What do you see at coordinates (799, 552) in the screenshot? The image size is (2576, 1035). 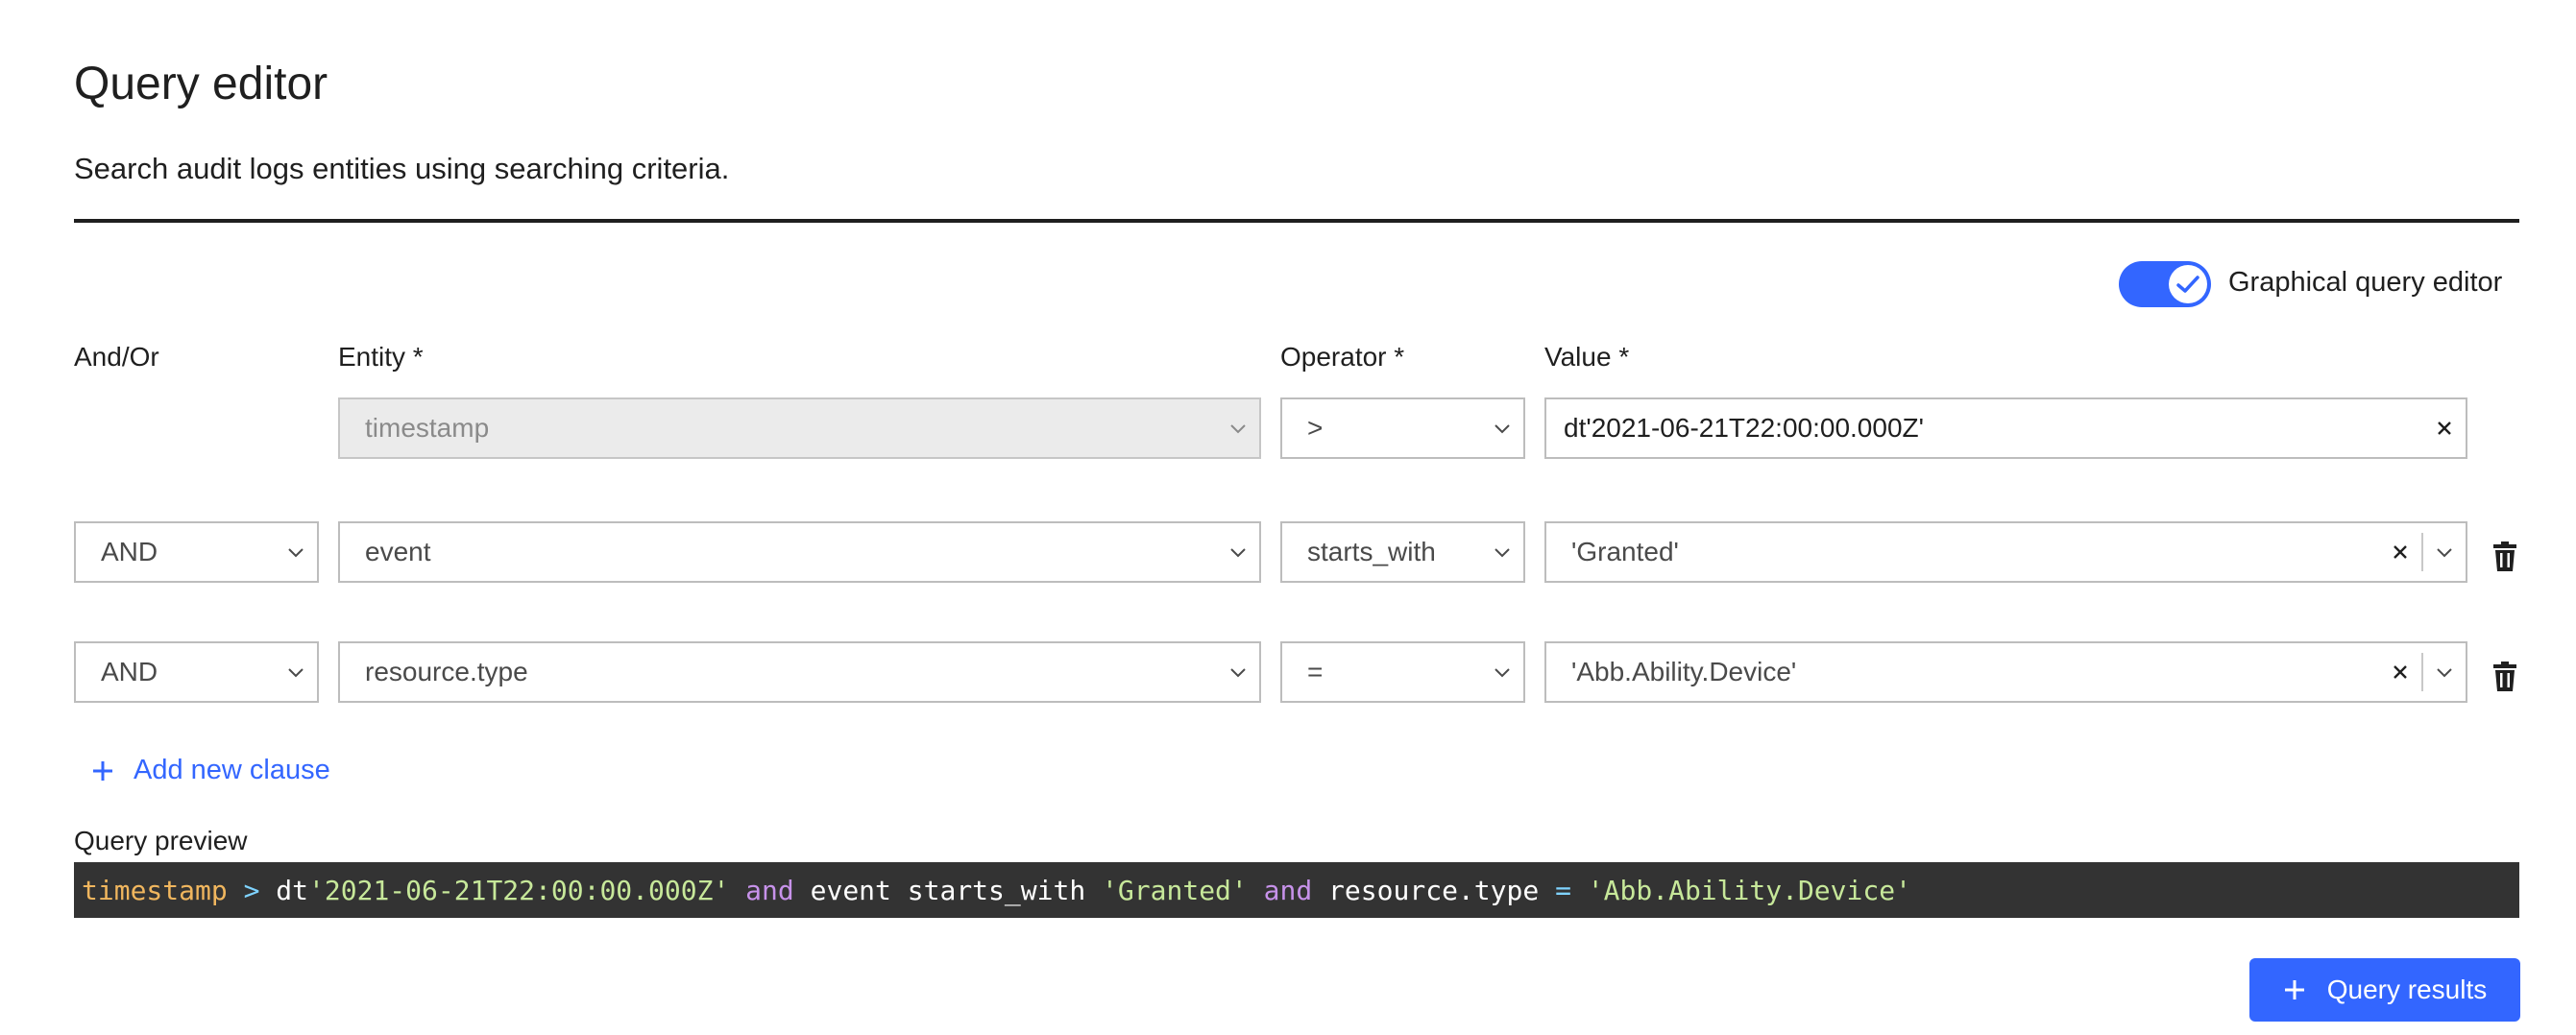 I see `entity-select-2: event` at bounding box center [799, 552].